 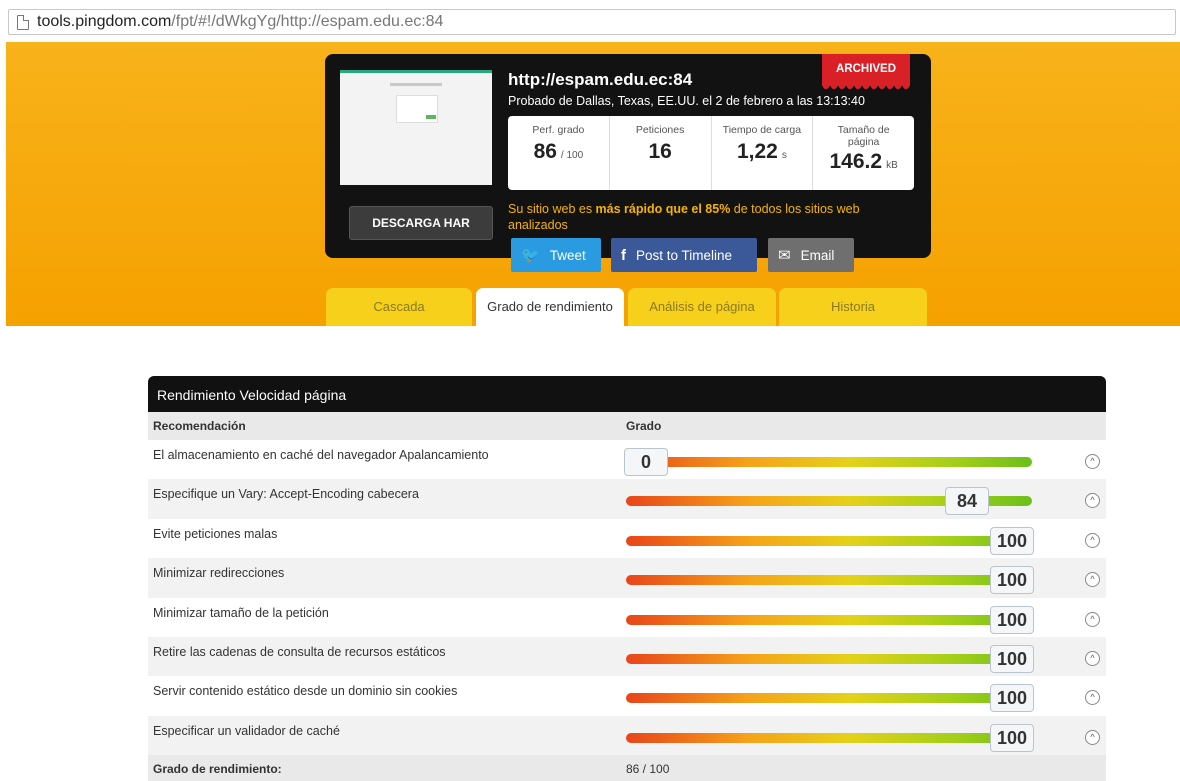 What do you see at coordinates (416, 127) in the screenshot?
I see `site-thumbnail` at bounding box center [416, 127].